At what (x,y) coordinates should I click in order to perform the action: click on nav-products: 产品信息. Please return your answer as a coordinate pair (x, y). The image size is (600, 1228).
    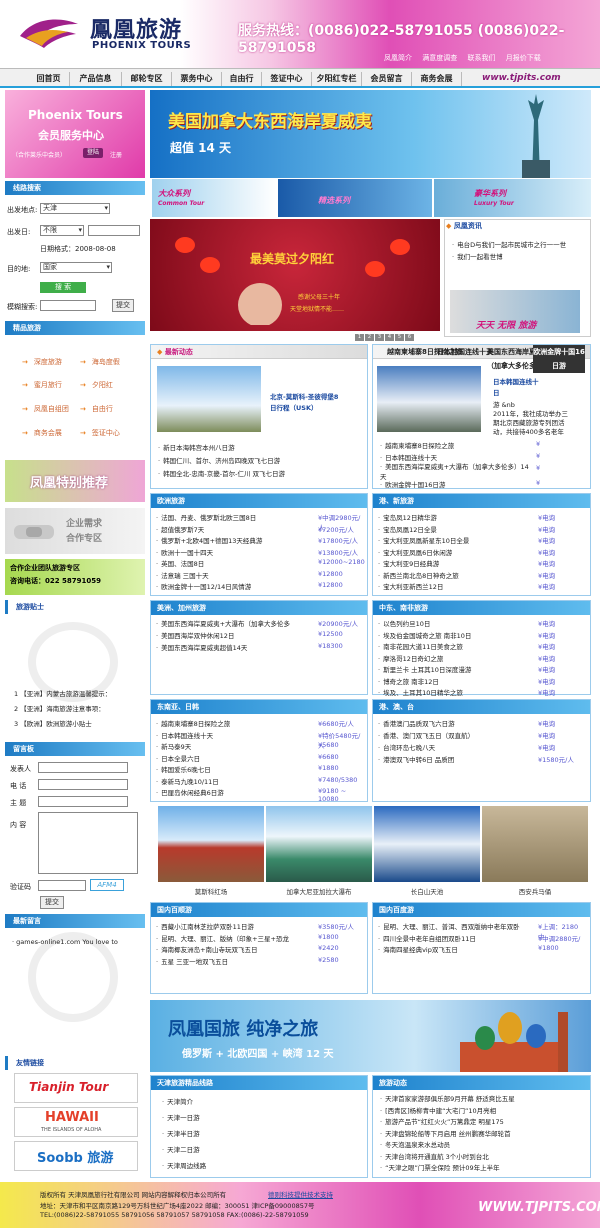
    Looking at the image, I should click on (96, 79).